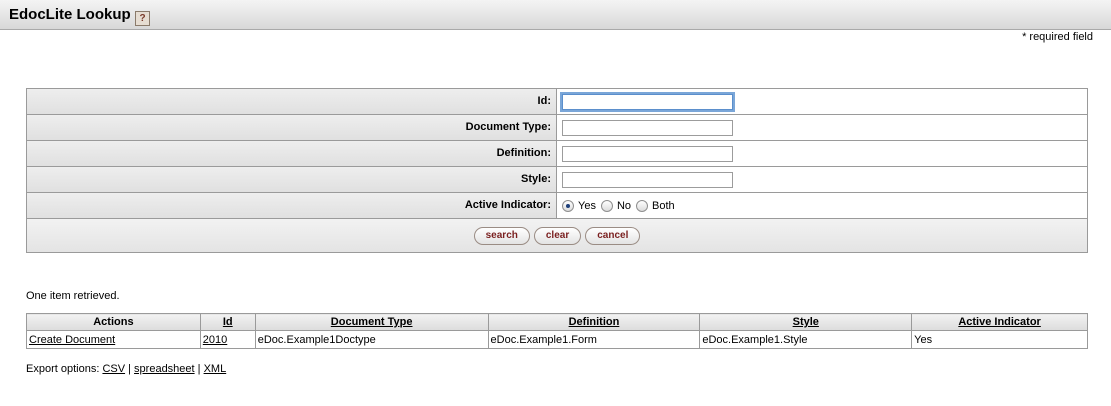 Image resolution: width=1111 pixels, height=406 pixels. What do you see at coordinates (164, 369) in the screenshot?
I see `export-spreadsheet-link: spreadsheet` at bounding box center [164, 369].